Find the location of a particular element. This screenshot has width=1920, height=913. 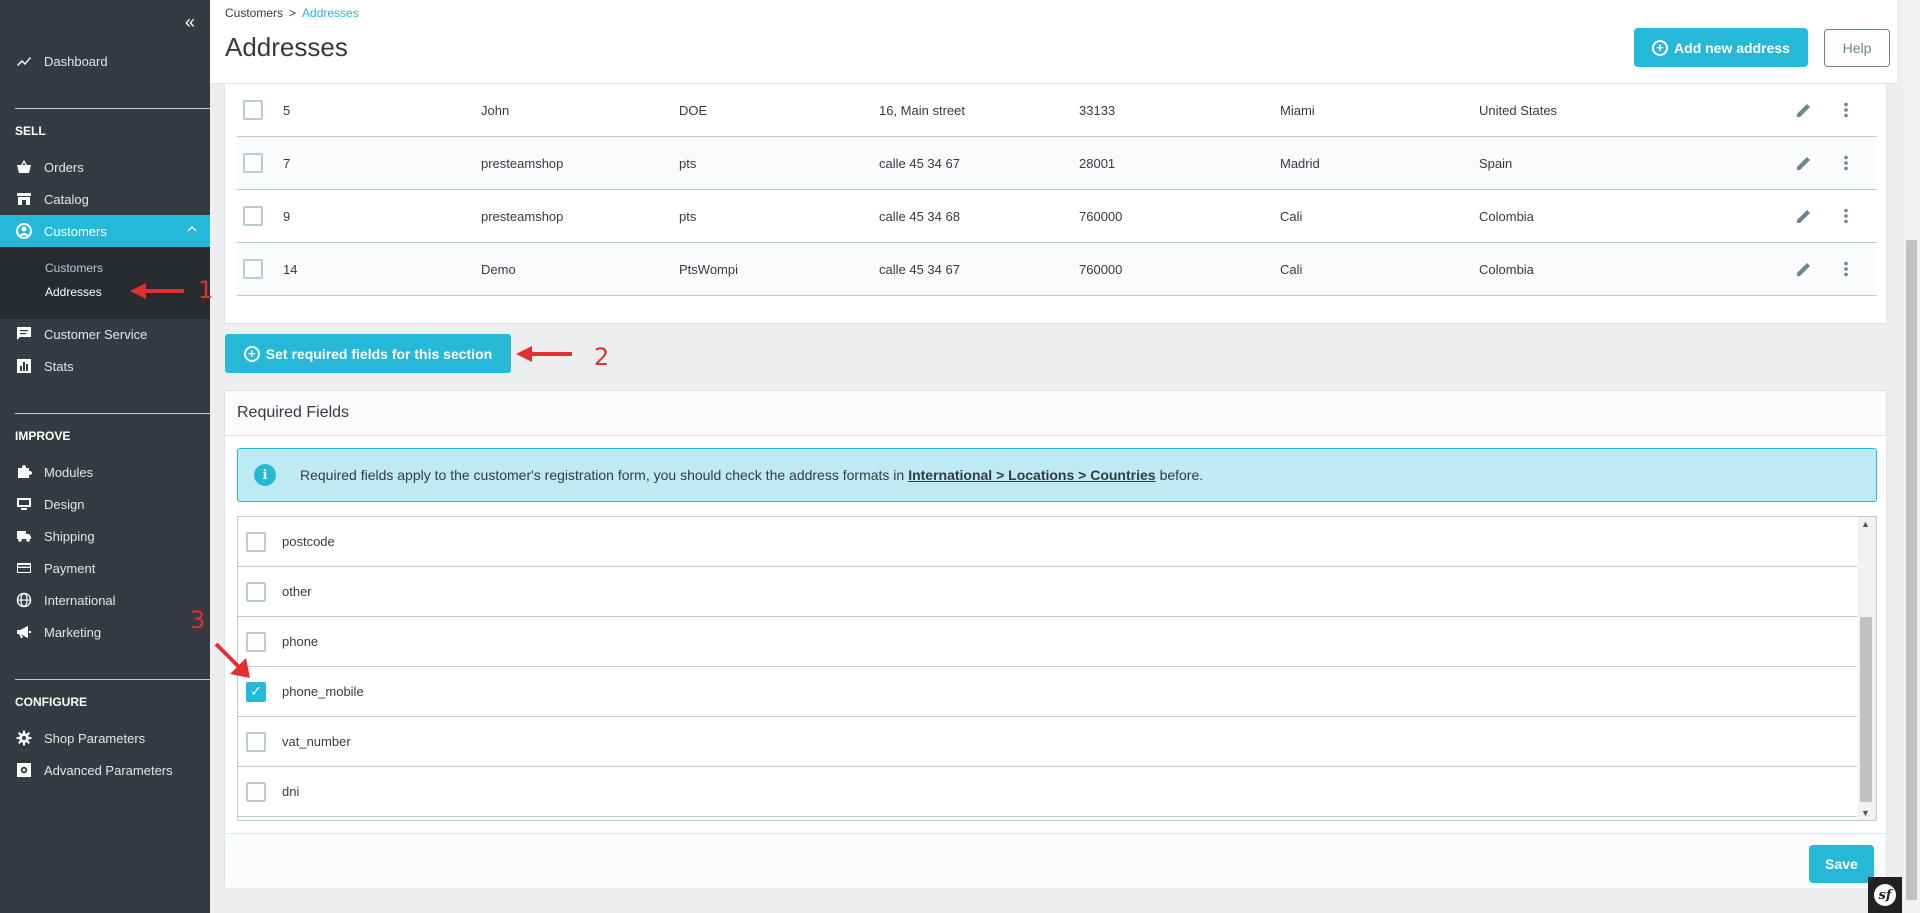

sidebar-item-customer-service: Customer Service is located at coordinates (105, 334).